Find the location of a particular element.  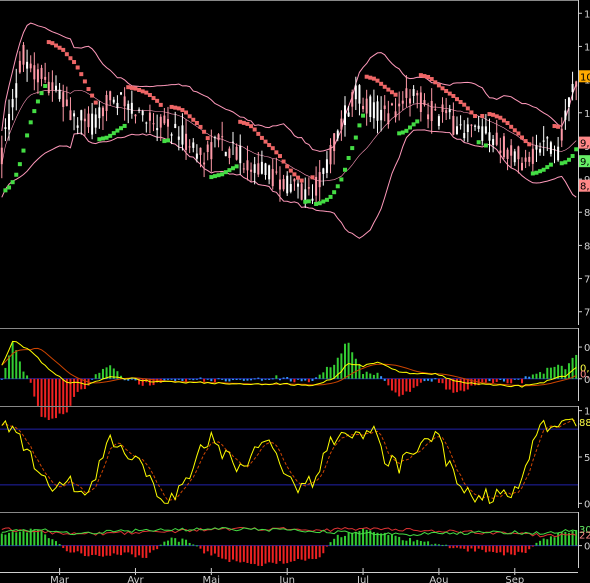

dmi-panel: 03022 is located at coordinates (295, 540).